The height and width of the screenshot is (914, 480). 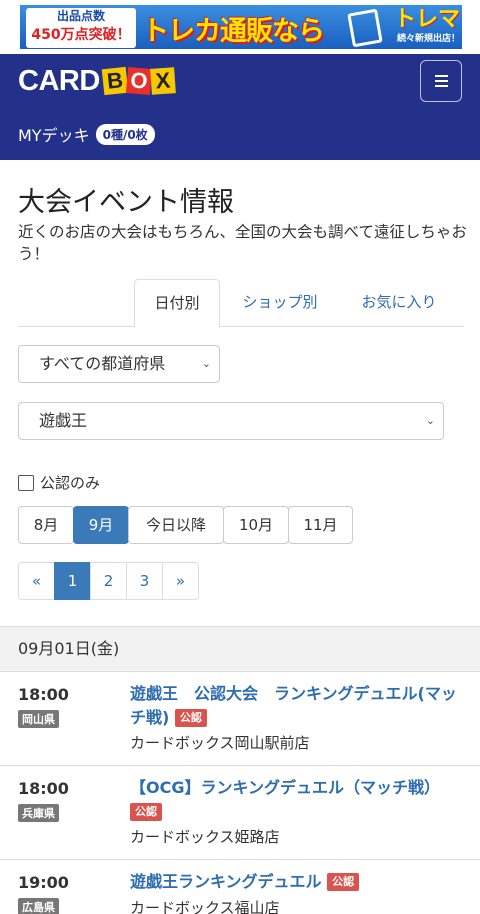 What do you see at coordinates (297, 706) in the screenshot?
I see `event-title-link: 遊戯王 公認大会 ランキングデュエル(マッチ戦) 公認` at bounding box center [297, 706].